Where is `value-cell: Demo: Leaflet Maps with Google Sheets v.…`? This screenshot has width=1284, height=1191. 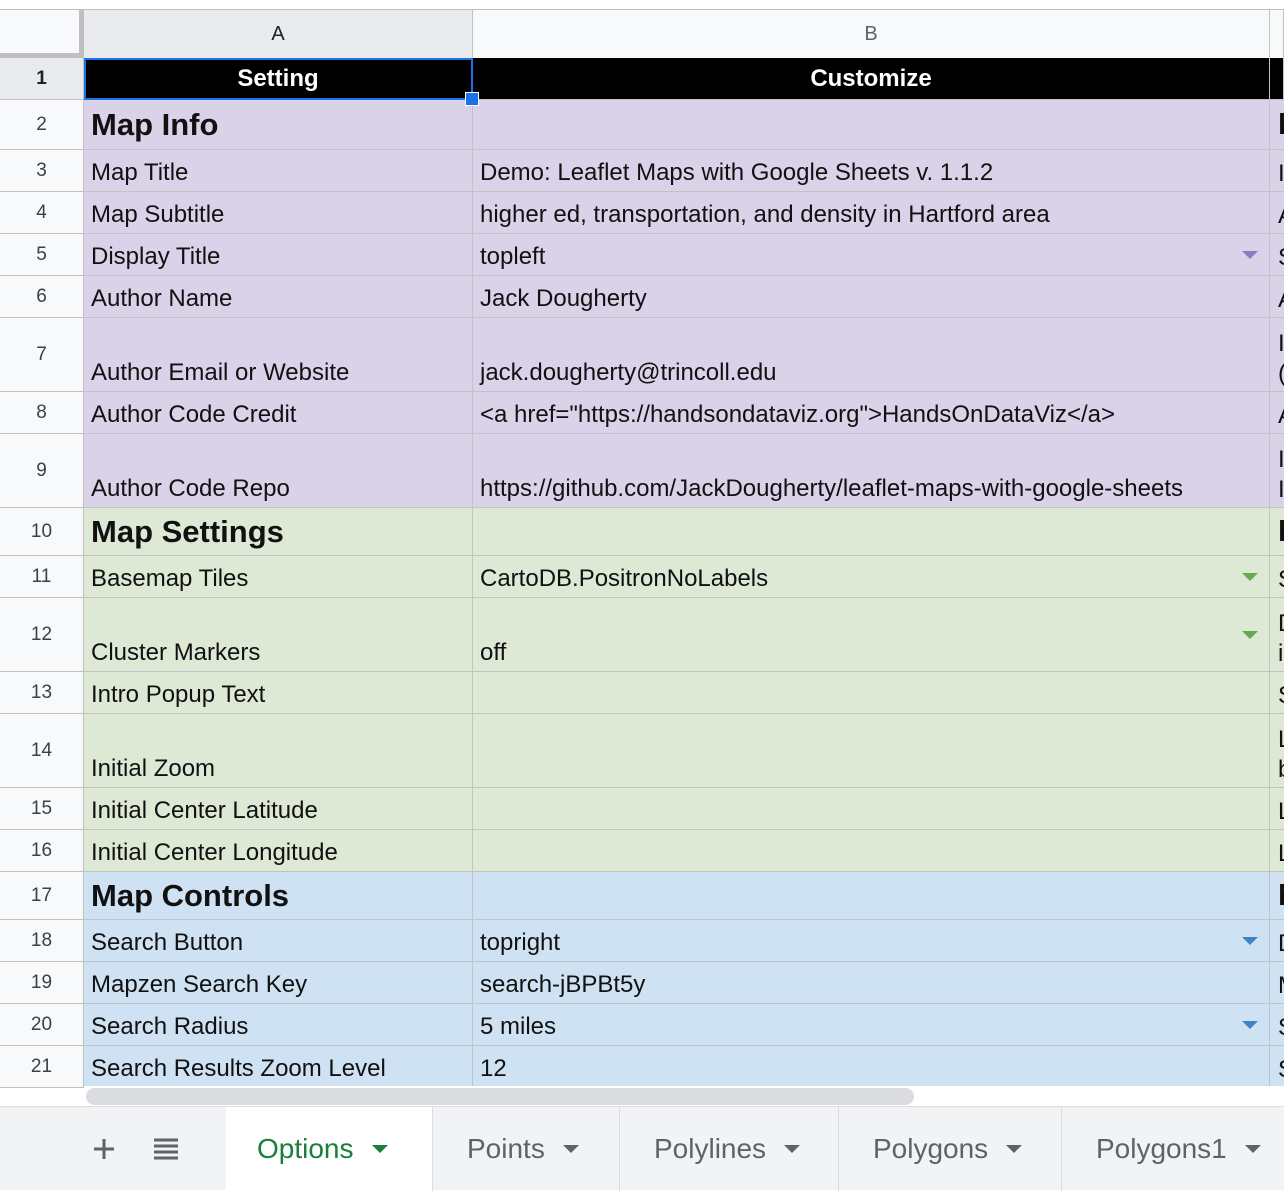 value-cell: Demo: Leaflet Maps with Google Sheets v.… is located at coordinates (871, 171).